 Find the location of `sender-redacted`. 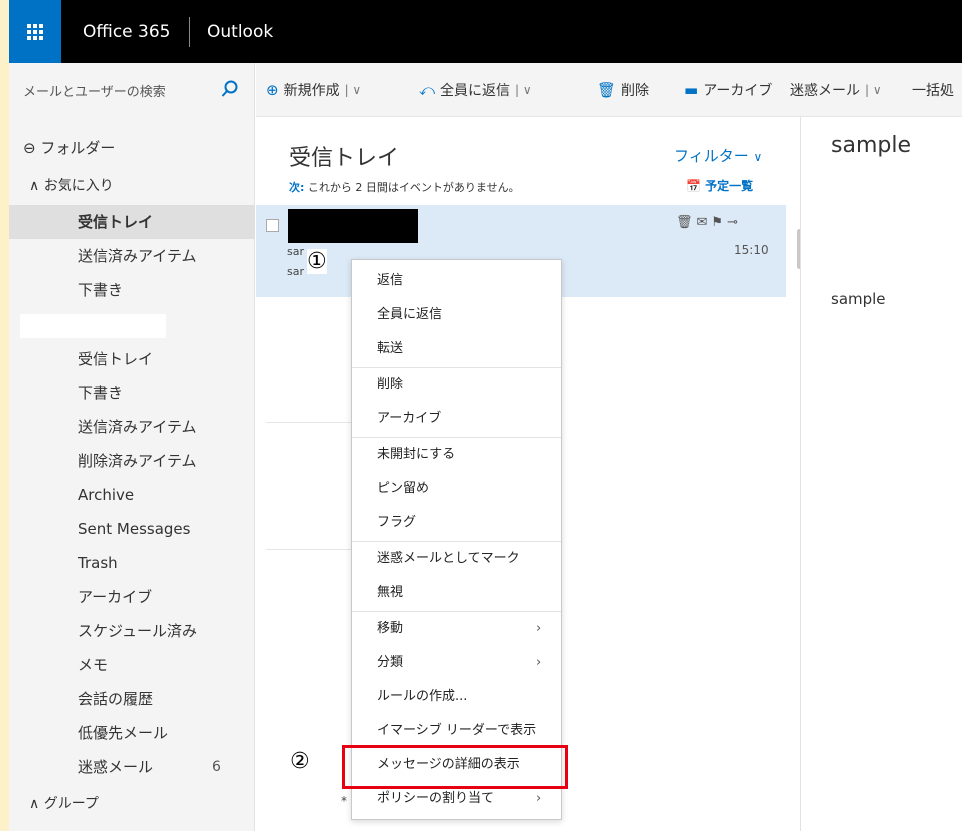

sender-redacted is located at coordinates (353, 226).